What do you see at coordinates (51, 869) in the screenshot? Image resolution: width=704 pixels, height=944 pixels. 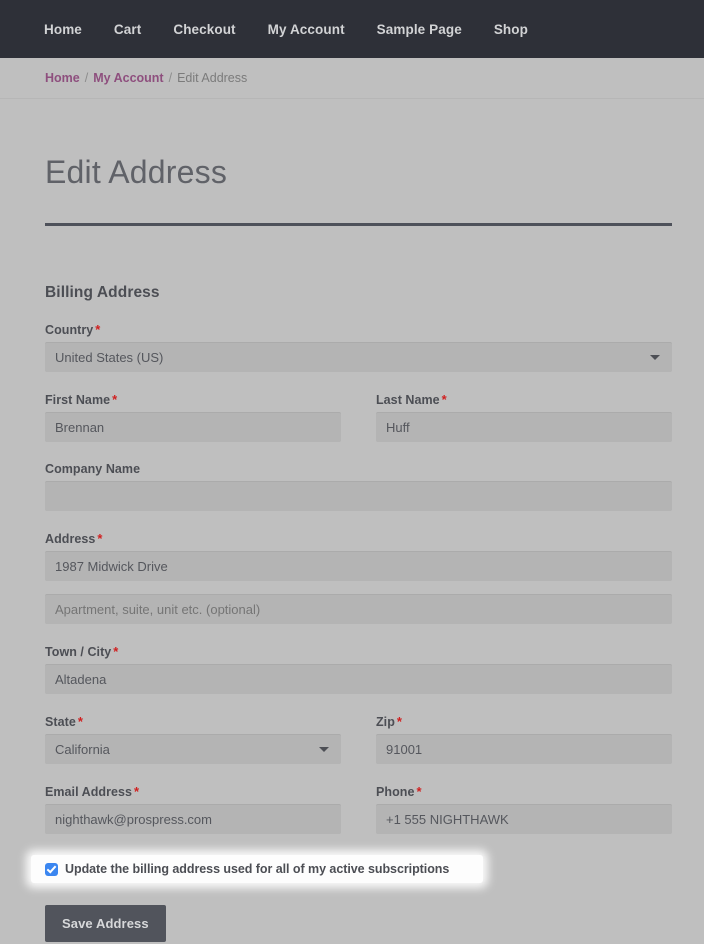 I see `update-subscriptions-checkbox` at bounding box center [51, 869].